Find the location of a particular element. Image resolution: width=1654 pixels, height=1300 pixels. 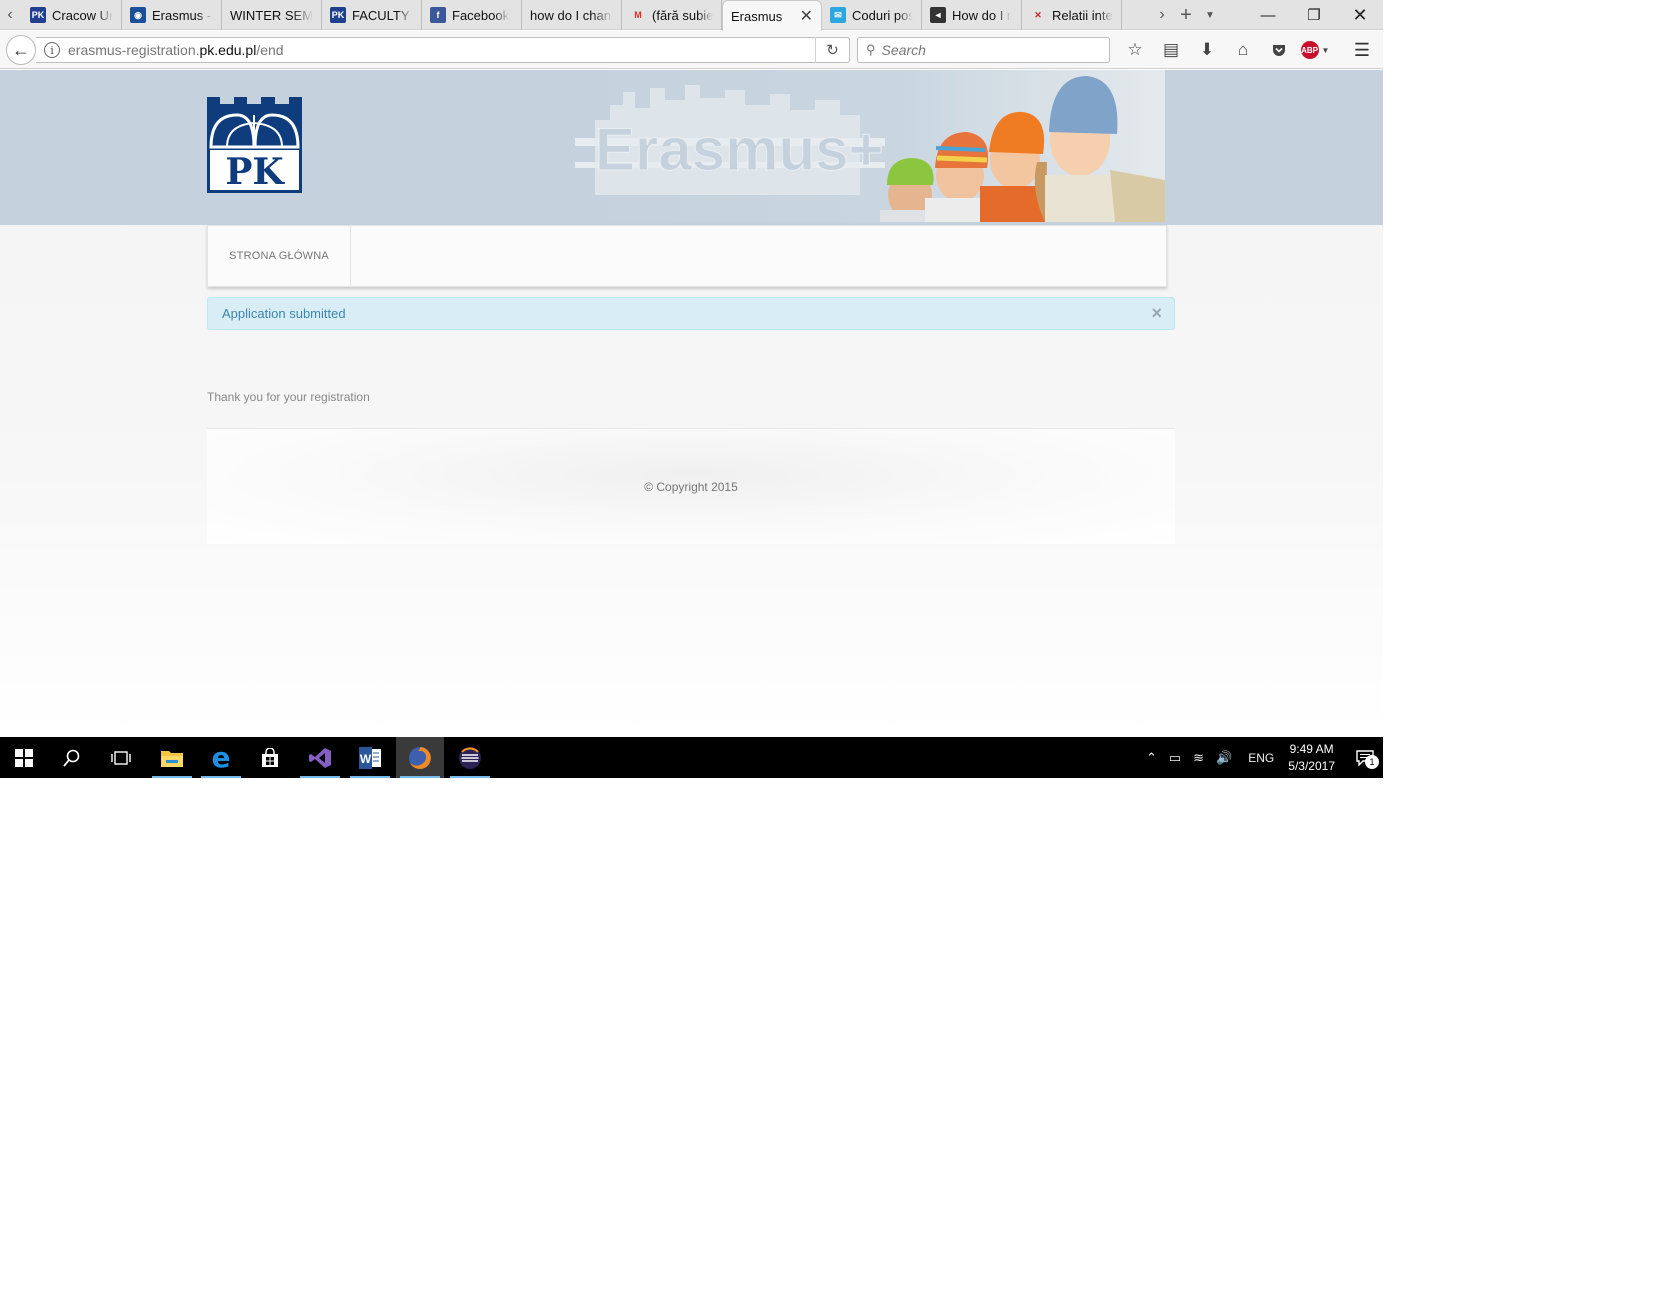

downloads-icon: ⬇ is located at coordinates (1207, 50).